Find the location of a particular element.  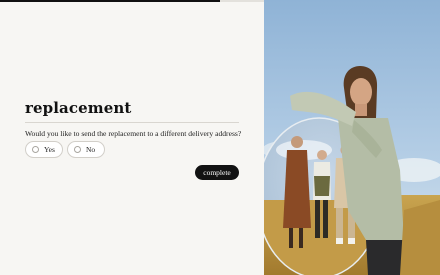

option-no: No is located at coordinates (86, 149).